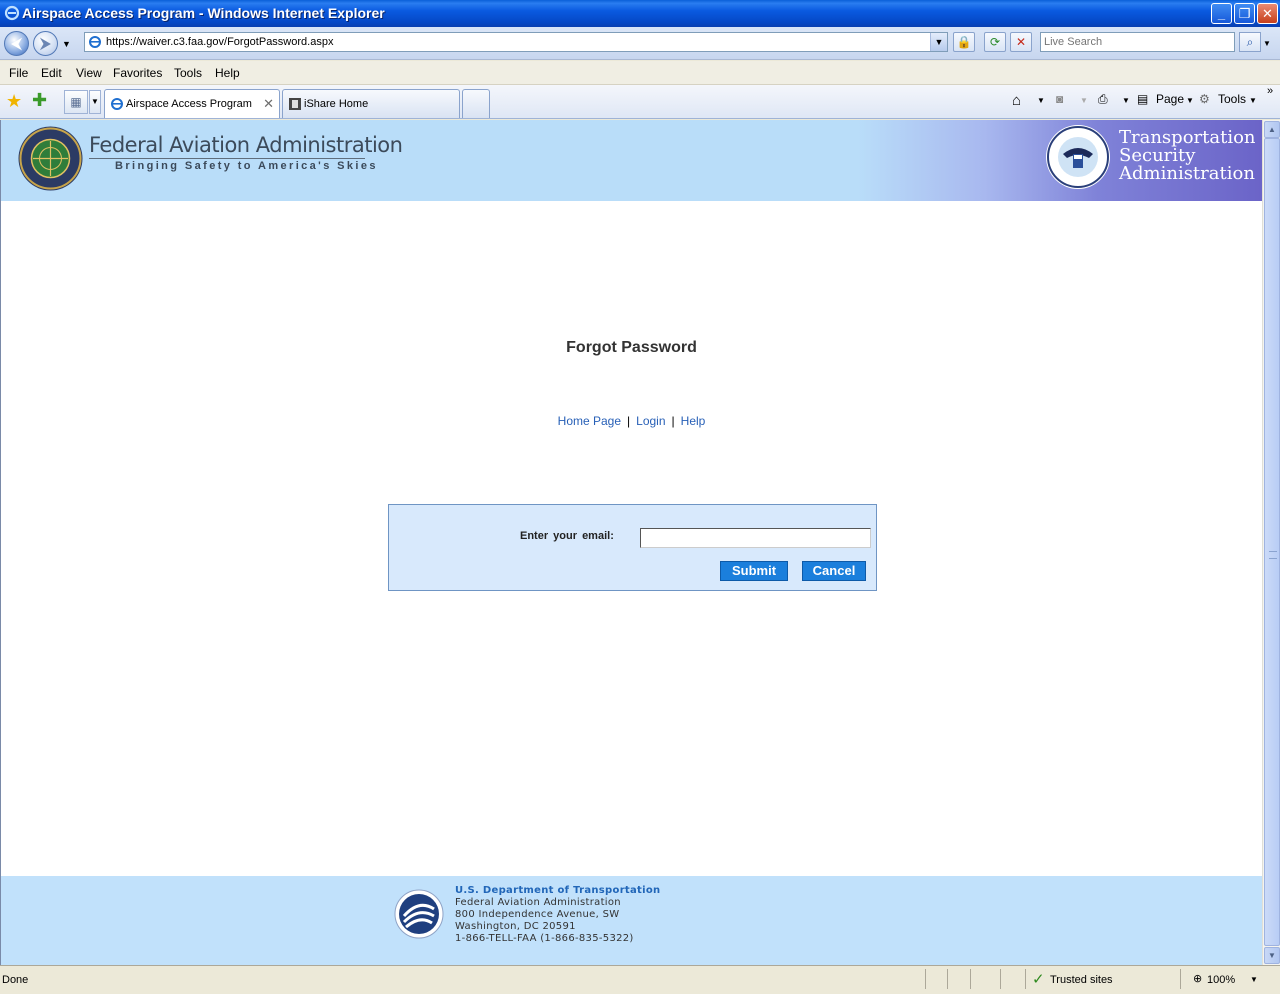 This screenshot has width=1280, height=994. I want to click on tab-airspace-access-program: Airspace Access Program ✕, so click(192, 103).